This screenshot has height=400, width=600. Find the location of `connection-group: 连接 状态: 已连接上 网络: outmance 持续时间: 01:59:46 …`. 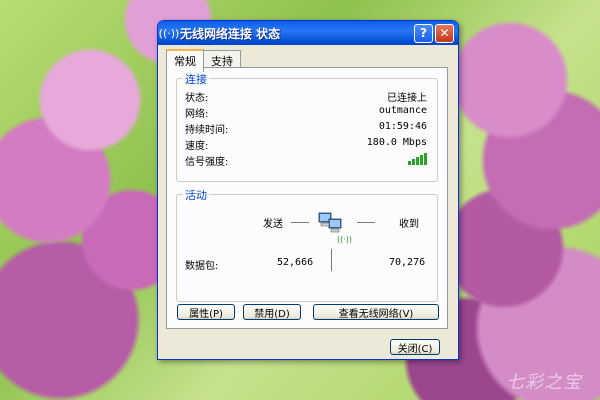

connection-group: 连接 状态: 已连接上 网络: outmance 持续时间: 01:59:46 … is located at coordinates (307, 126).